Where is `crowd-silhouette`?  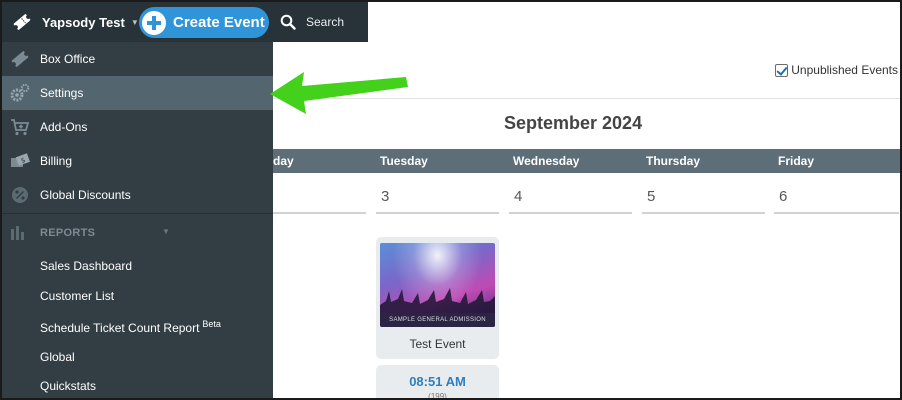
crowd-silhouette is located at coordinates (437, 301).